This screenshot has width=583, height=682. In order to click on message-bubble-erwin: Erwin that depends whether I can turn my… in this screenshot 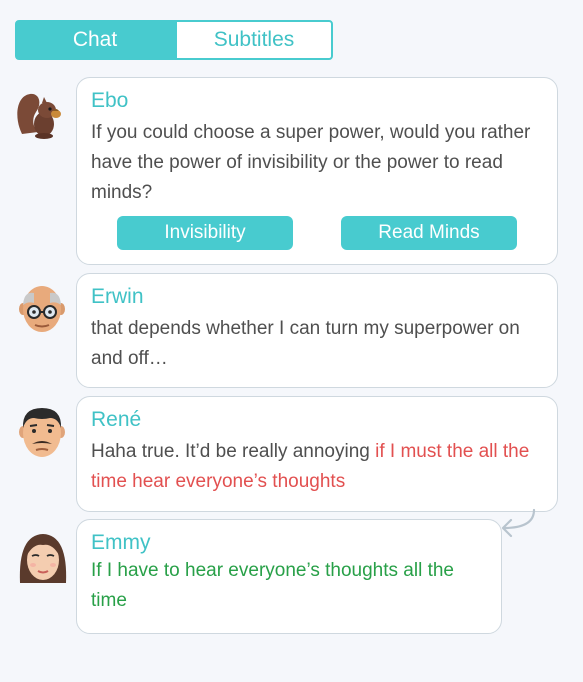, I will do `click(317, 330)`.